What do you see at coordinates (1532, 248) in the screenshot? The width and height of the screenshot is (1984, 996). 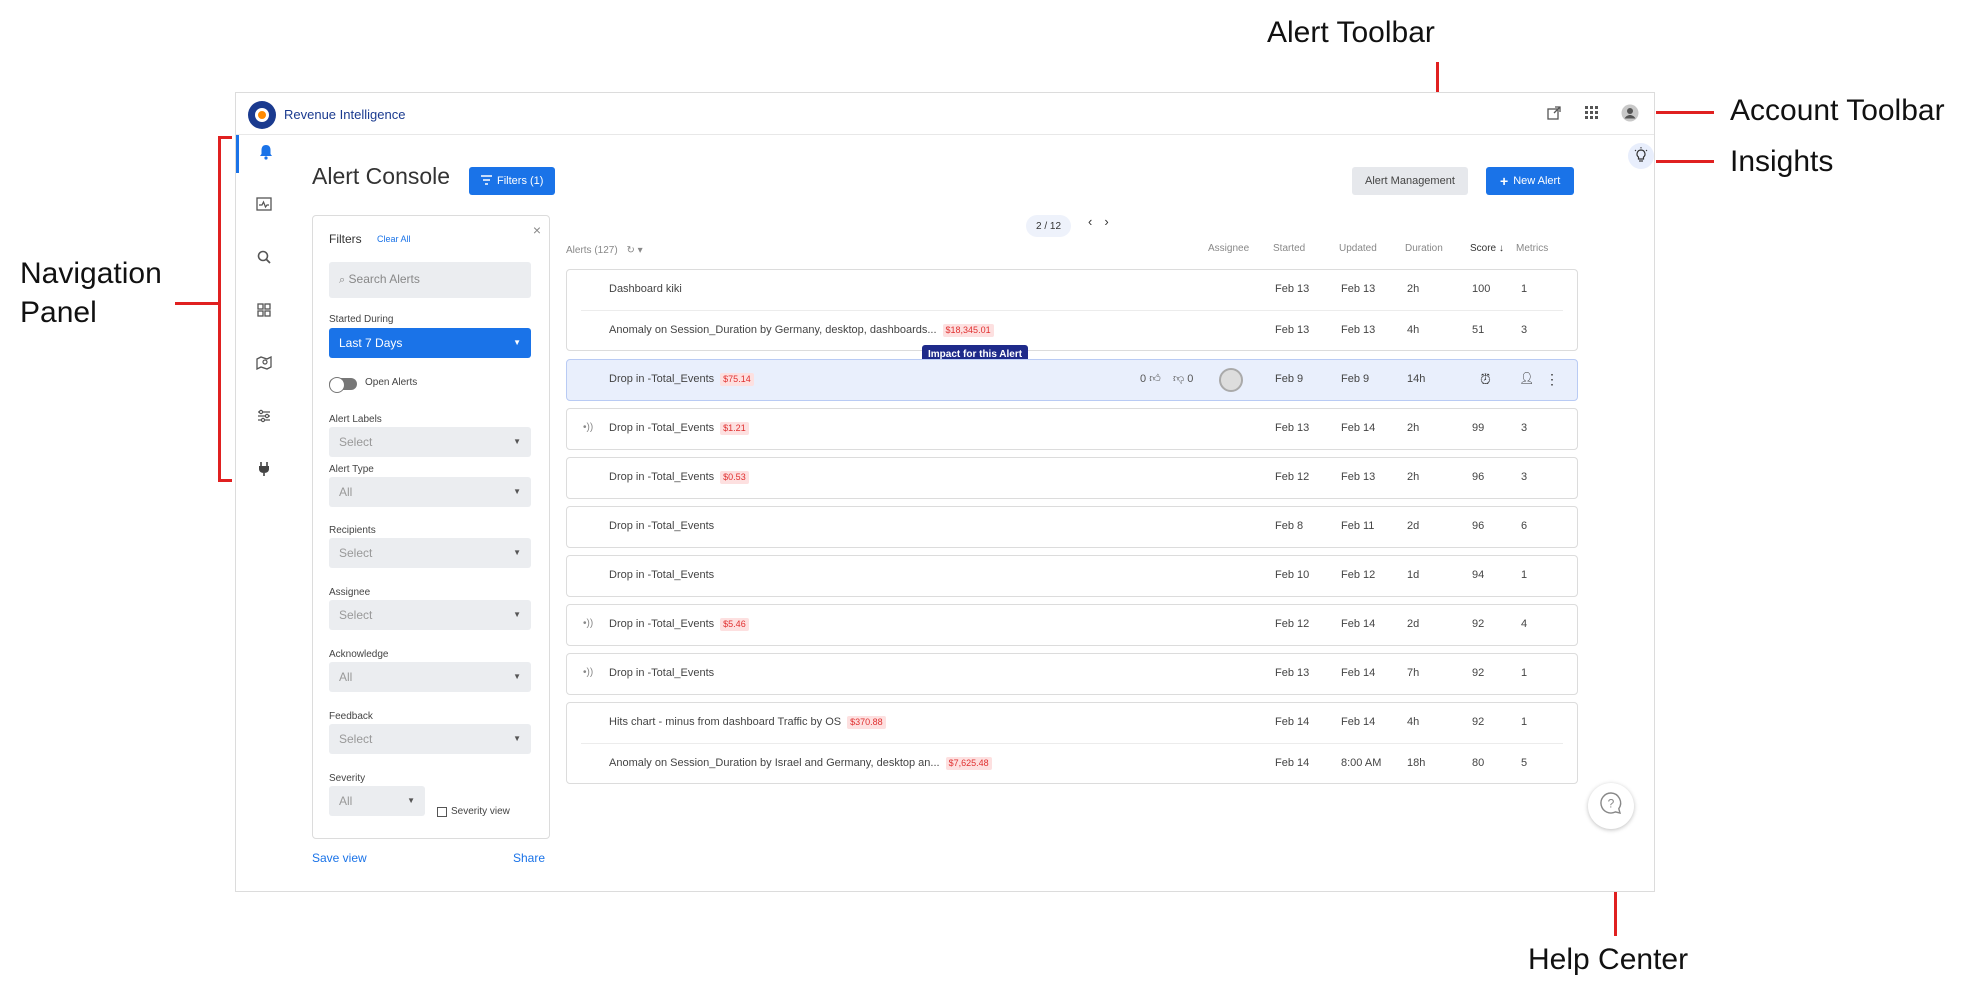 I see `column-metrics: Metrics` at bounding box center [1532, 248].